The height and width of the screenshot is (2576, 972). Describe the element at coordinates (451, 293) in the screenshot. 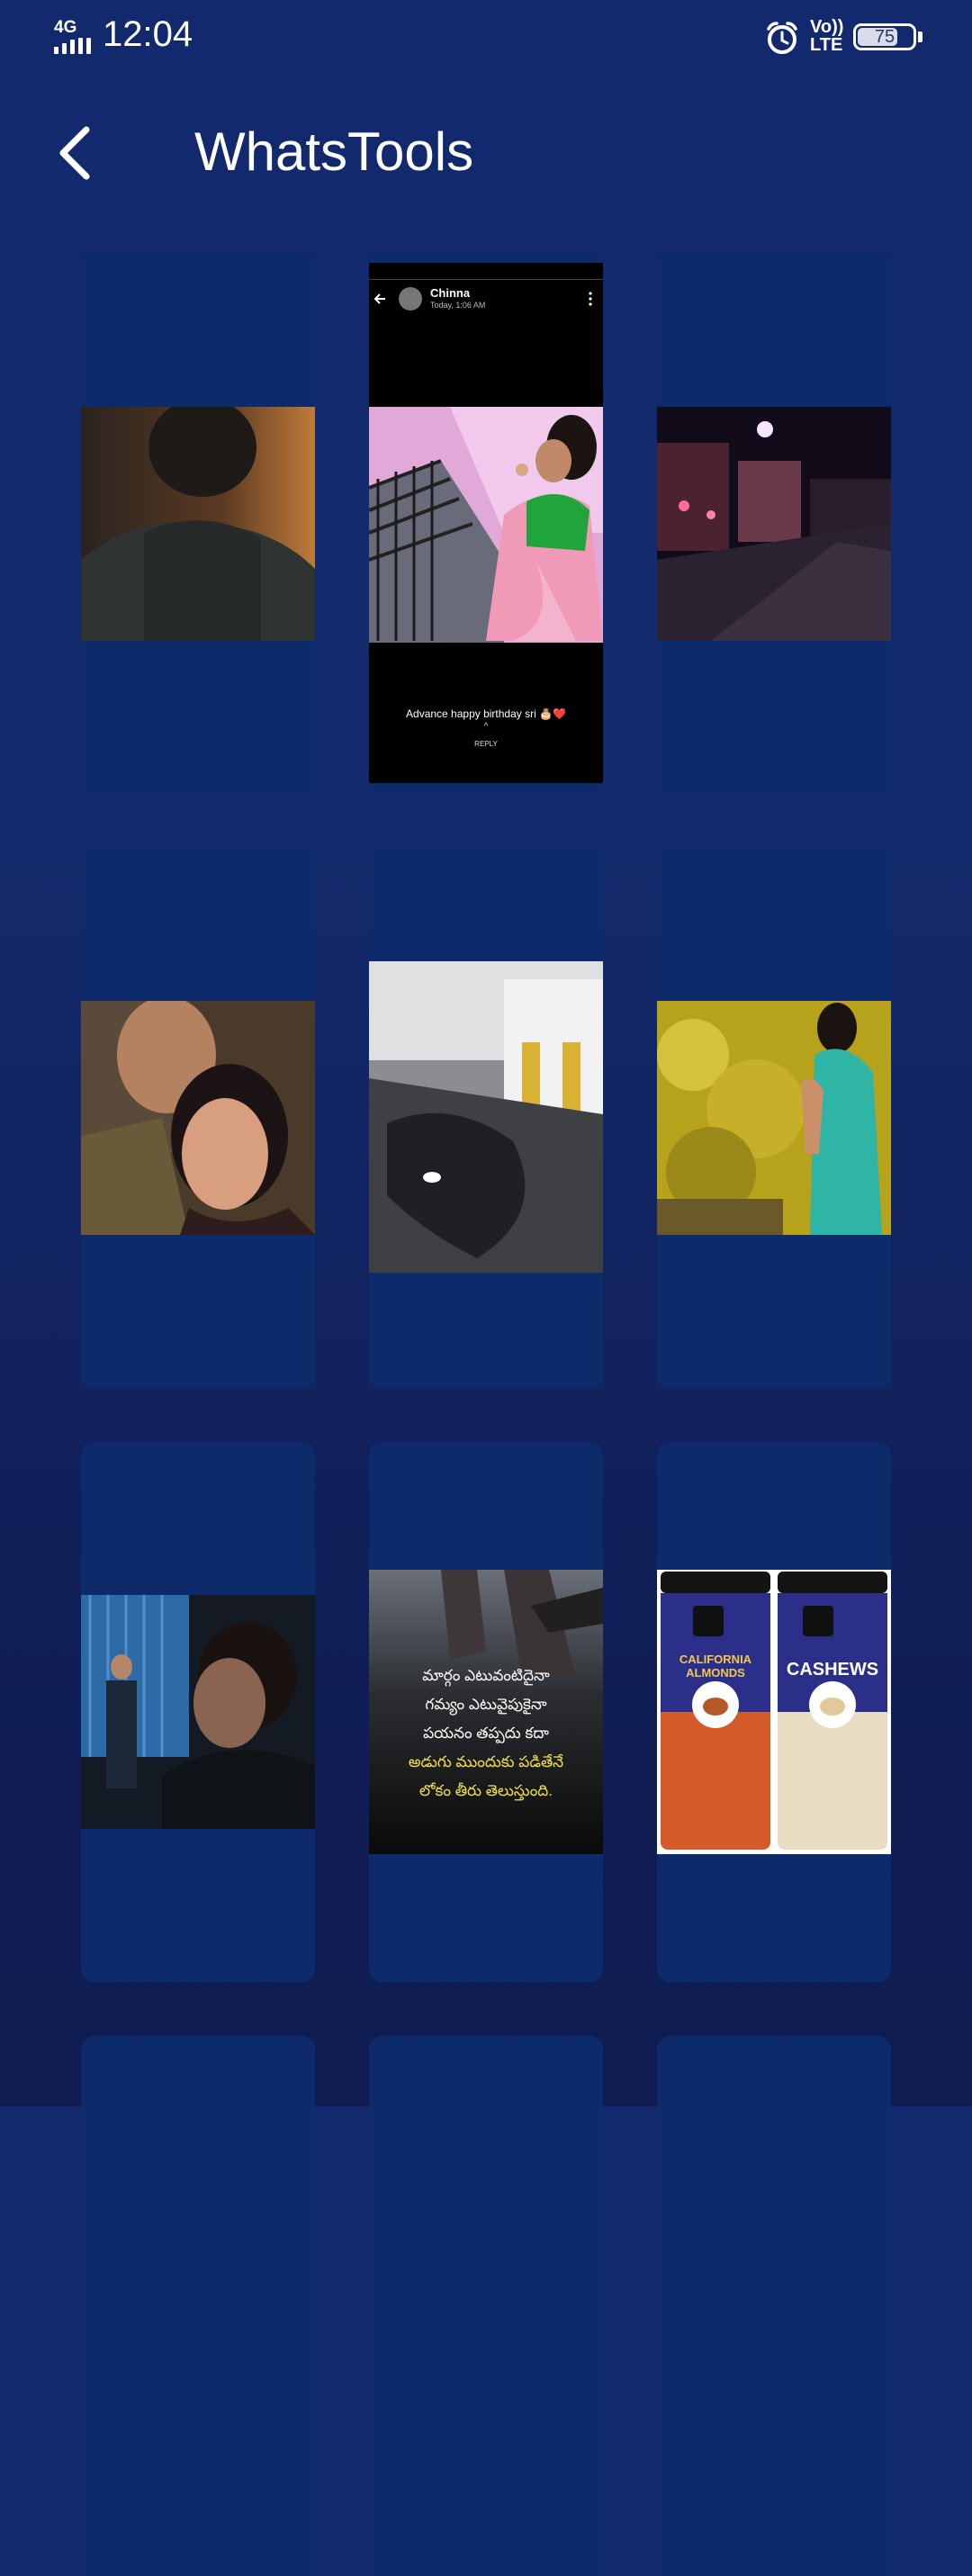

I see `contact-name: Chinna` at that location.